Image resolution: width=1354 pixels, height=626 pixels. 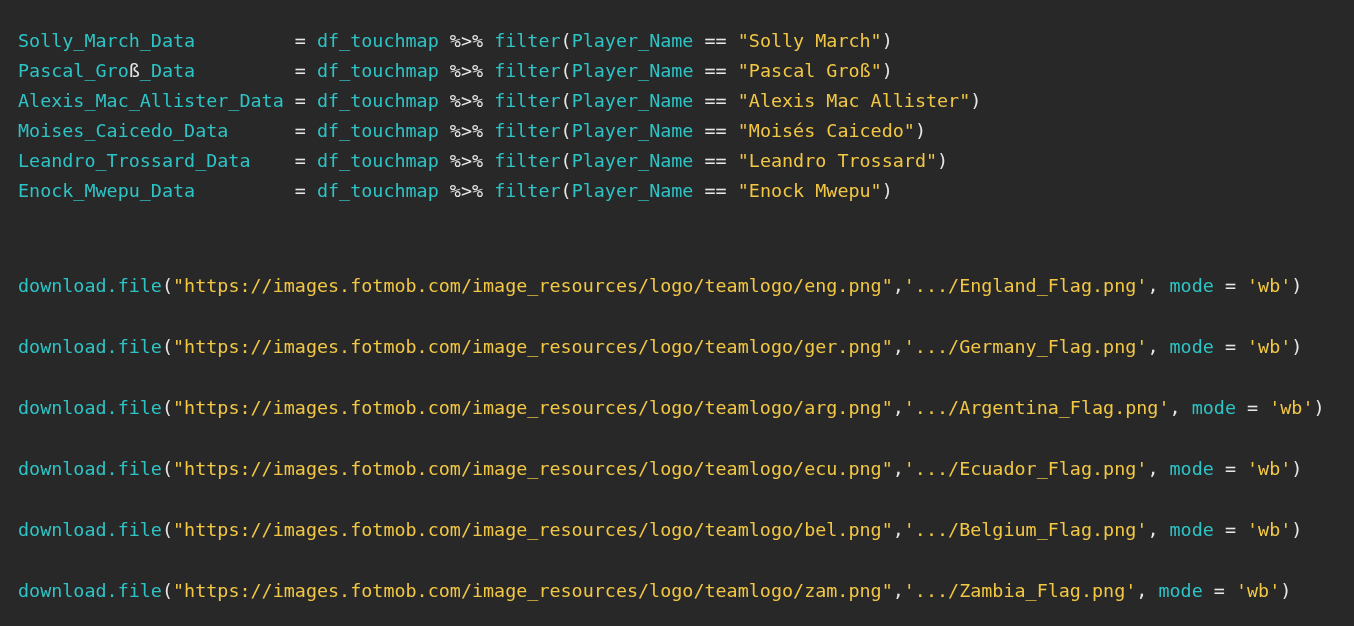 I want to click on code-line: download.file("https://images.fotmob.com/image_resources/logo/teamlogo/arg.png",'.../Argentina_Flag.png', mode = 'wb'), so click(x=671, y=408).